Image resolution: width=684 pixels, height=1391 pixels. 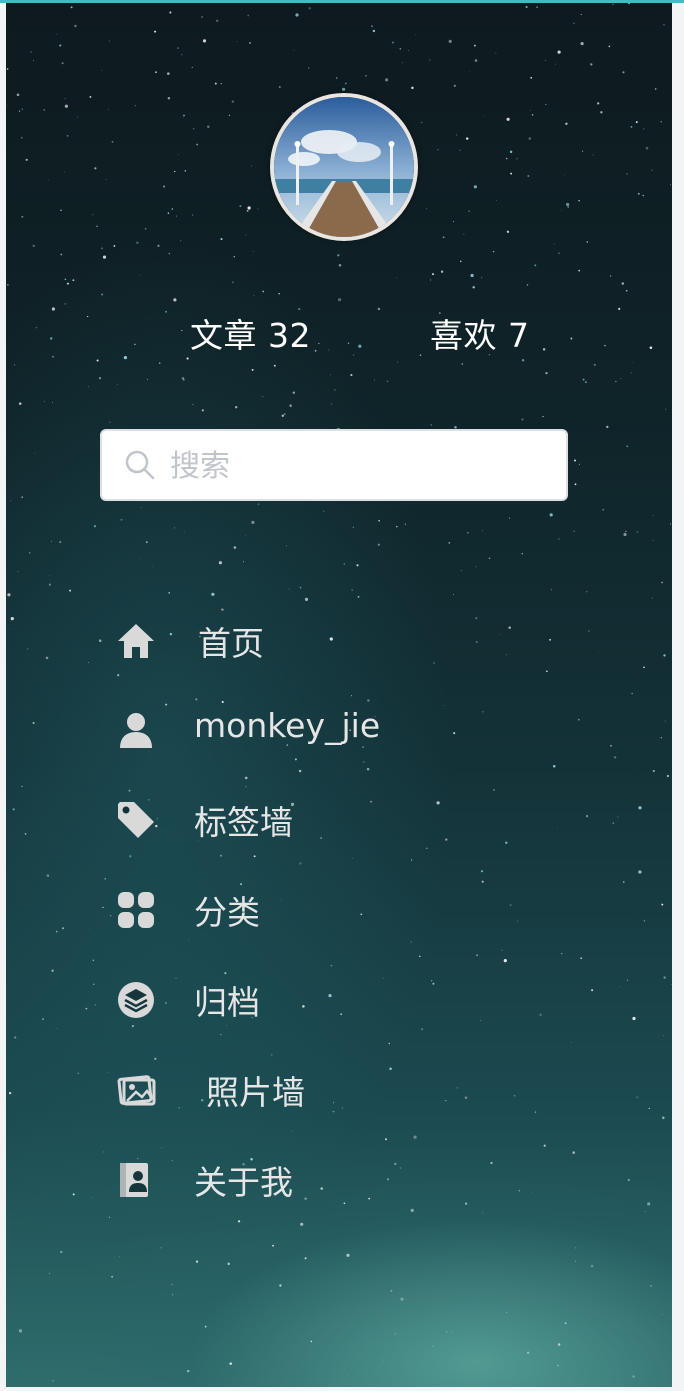 What do you see at coordinates (231, 643) in the screenshot?
I see `nav-item-label: 首页` at bounding box center [231, 643].